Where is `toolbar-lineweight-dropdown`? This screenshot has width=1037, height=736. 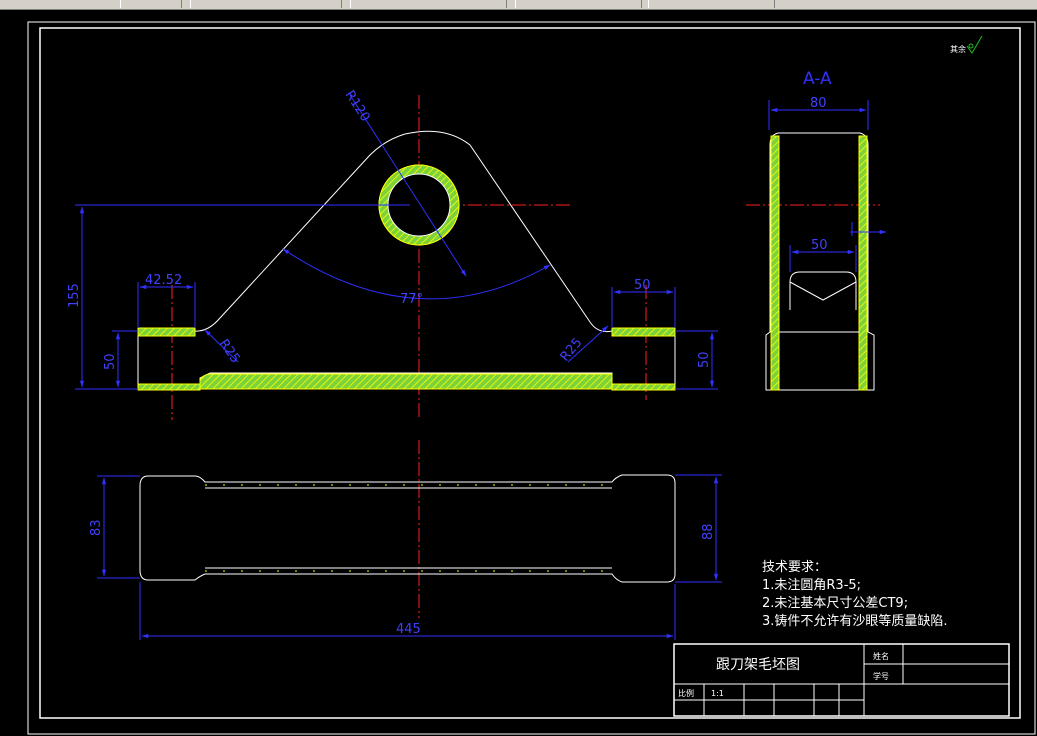
toolbar-lineweight-dropdown is located at coordinates (711, 4).